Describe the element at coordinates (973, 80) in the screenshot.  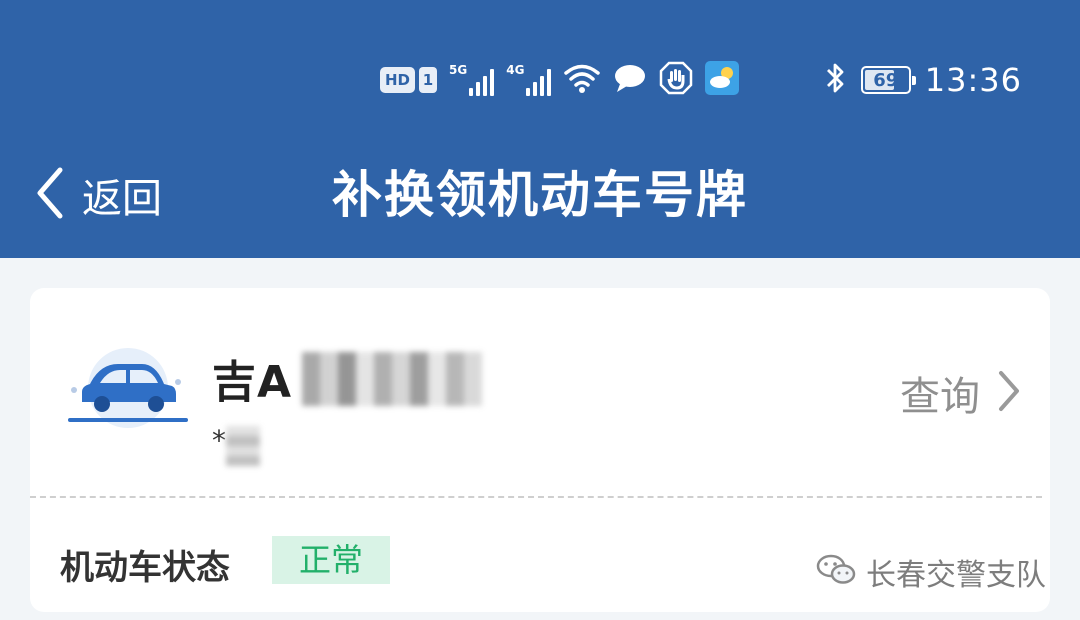
I see `status-clock: 13:36` at that location.